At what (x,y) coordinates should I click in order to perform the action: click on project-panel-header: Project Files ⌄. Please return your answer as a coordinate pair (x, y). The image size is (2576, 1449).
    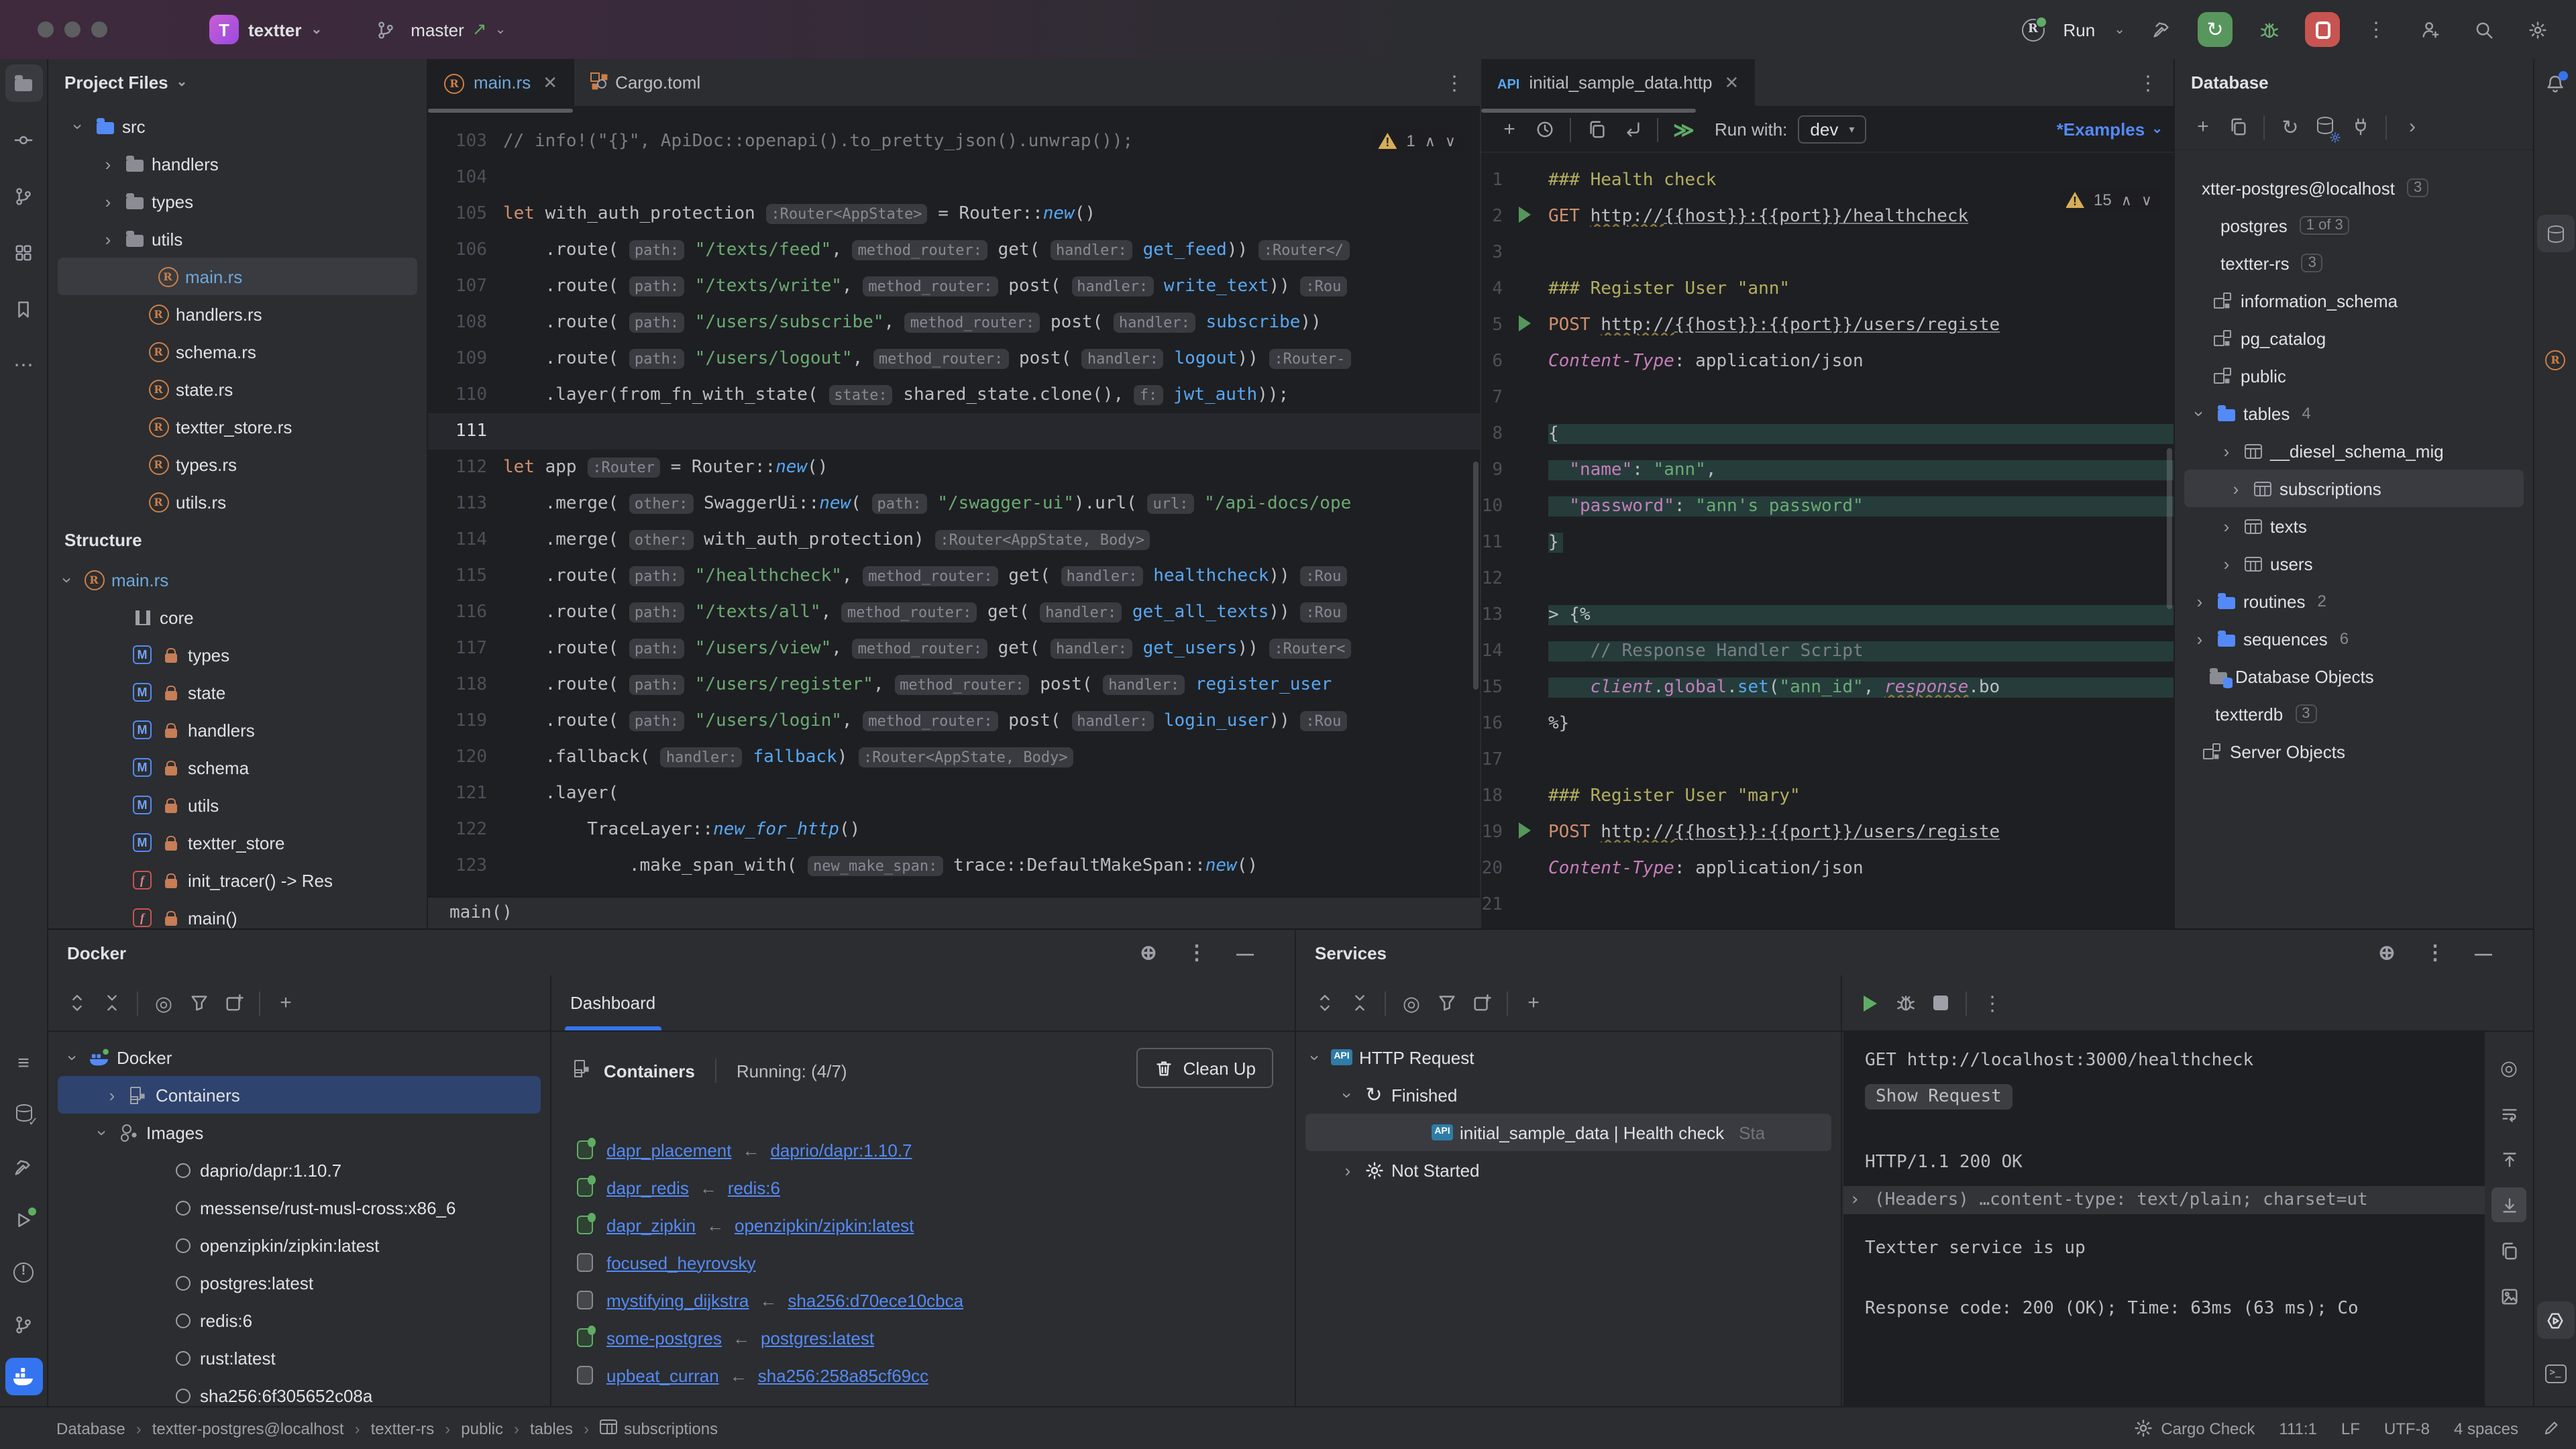
    Looking at the image, I should click on (237, 82).